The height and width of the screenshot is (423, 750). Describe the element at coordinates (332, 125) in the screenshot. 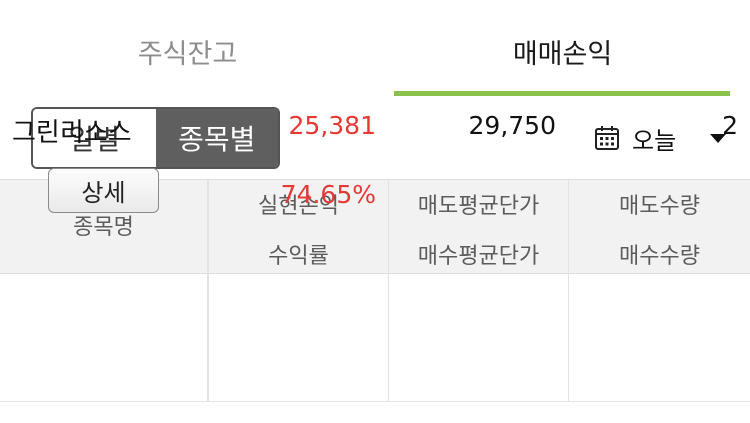

I see `realized-pnl-value: 25,381` at that location.